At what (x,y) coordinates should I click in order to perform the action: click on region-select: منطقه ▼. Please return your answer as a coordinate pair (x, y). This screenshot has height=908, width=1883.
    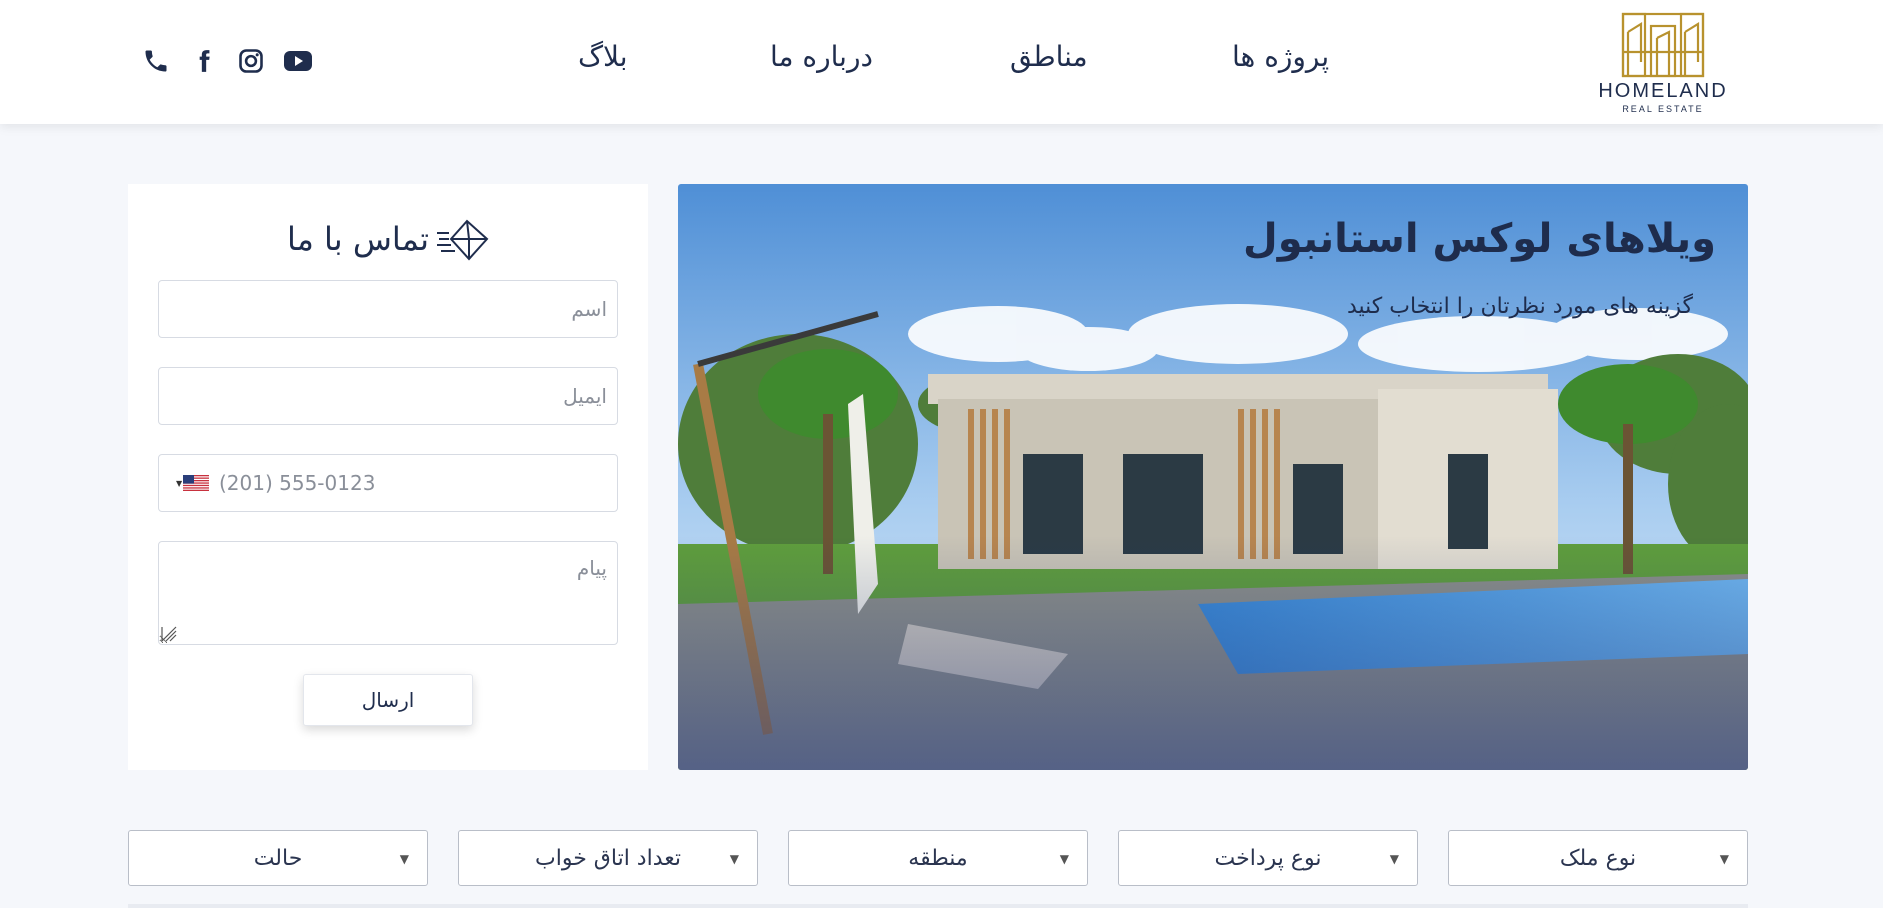
    Looking at the image, I should click on (938, 858).